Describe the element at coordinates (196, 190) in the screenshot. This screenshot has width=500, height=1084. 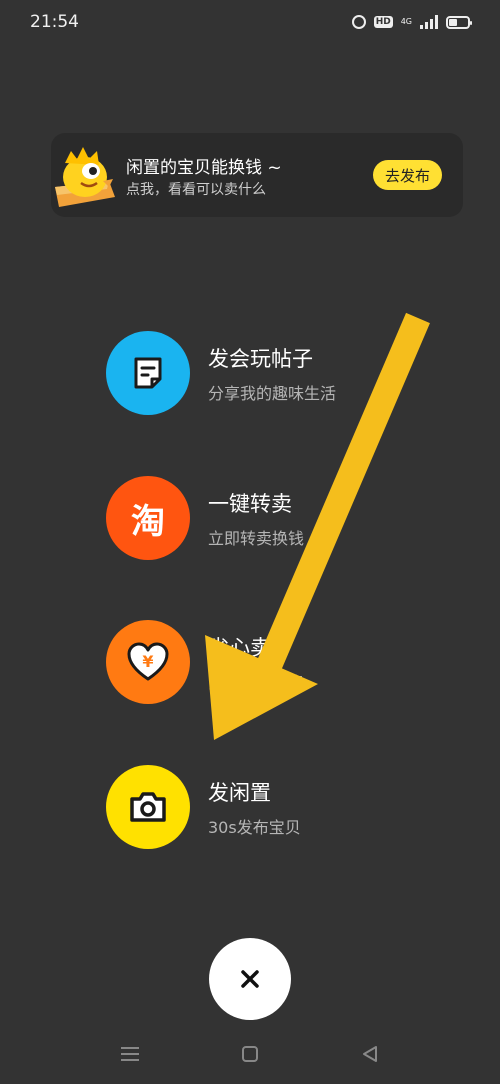
I see `banner-subtitle: 点我，看看可以卖什么` at that location.